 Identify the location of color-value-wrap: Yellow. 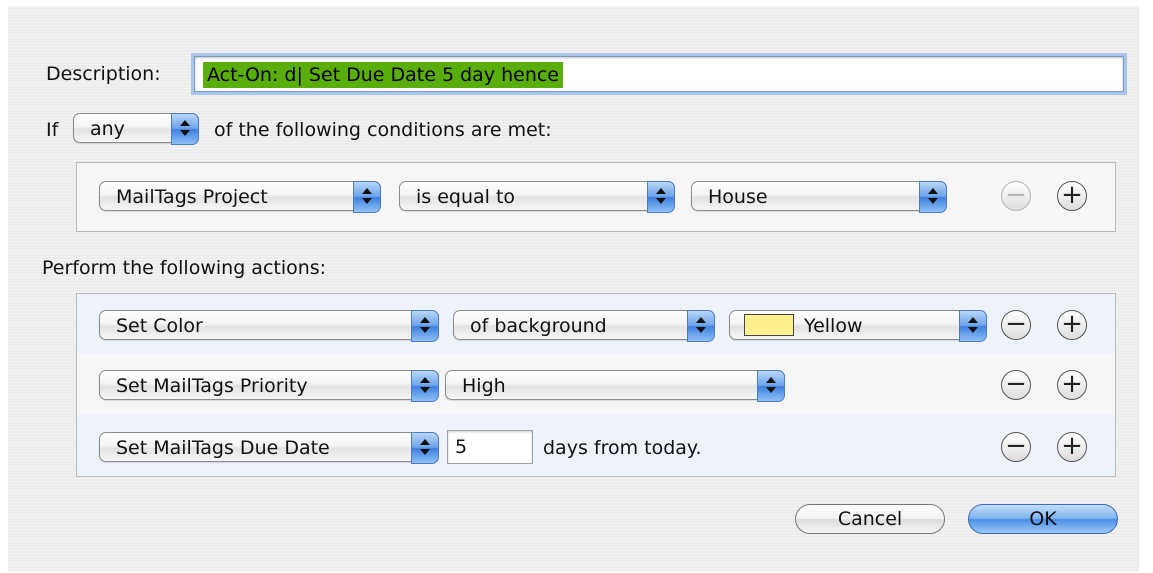
(803, 326).